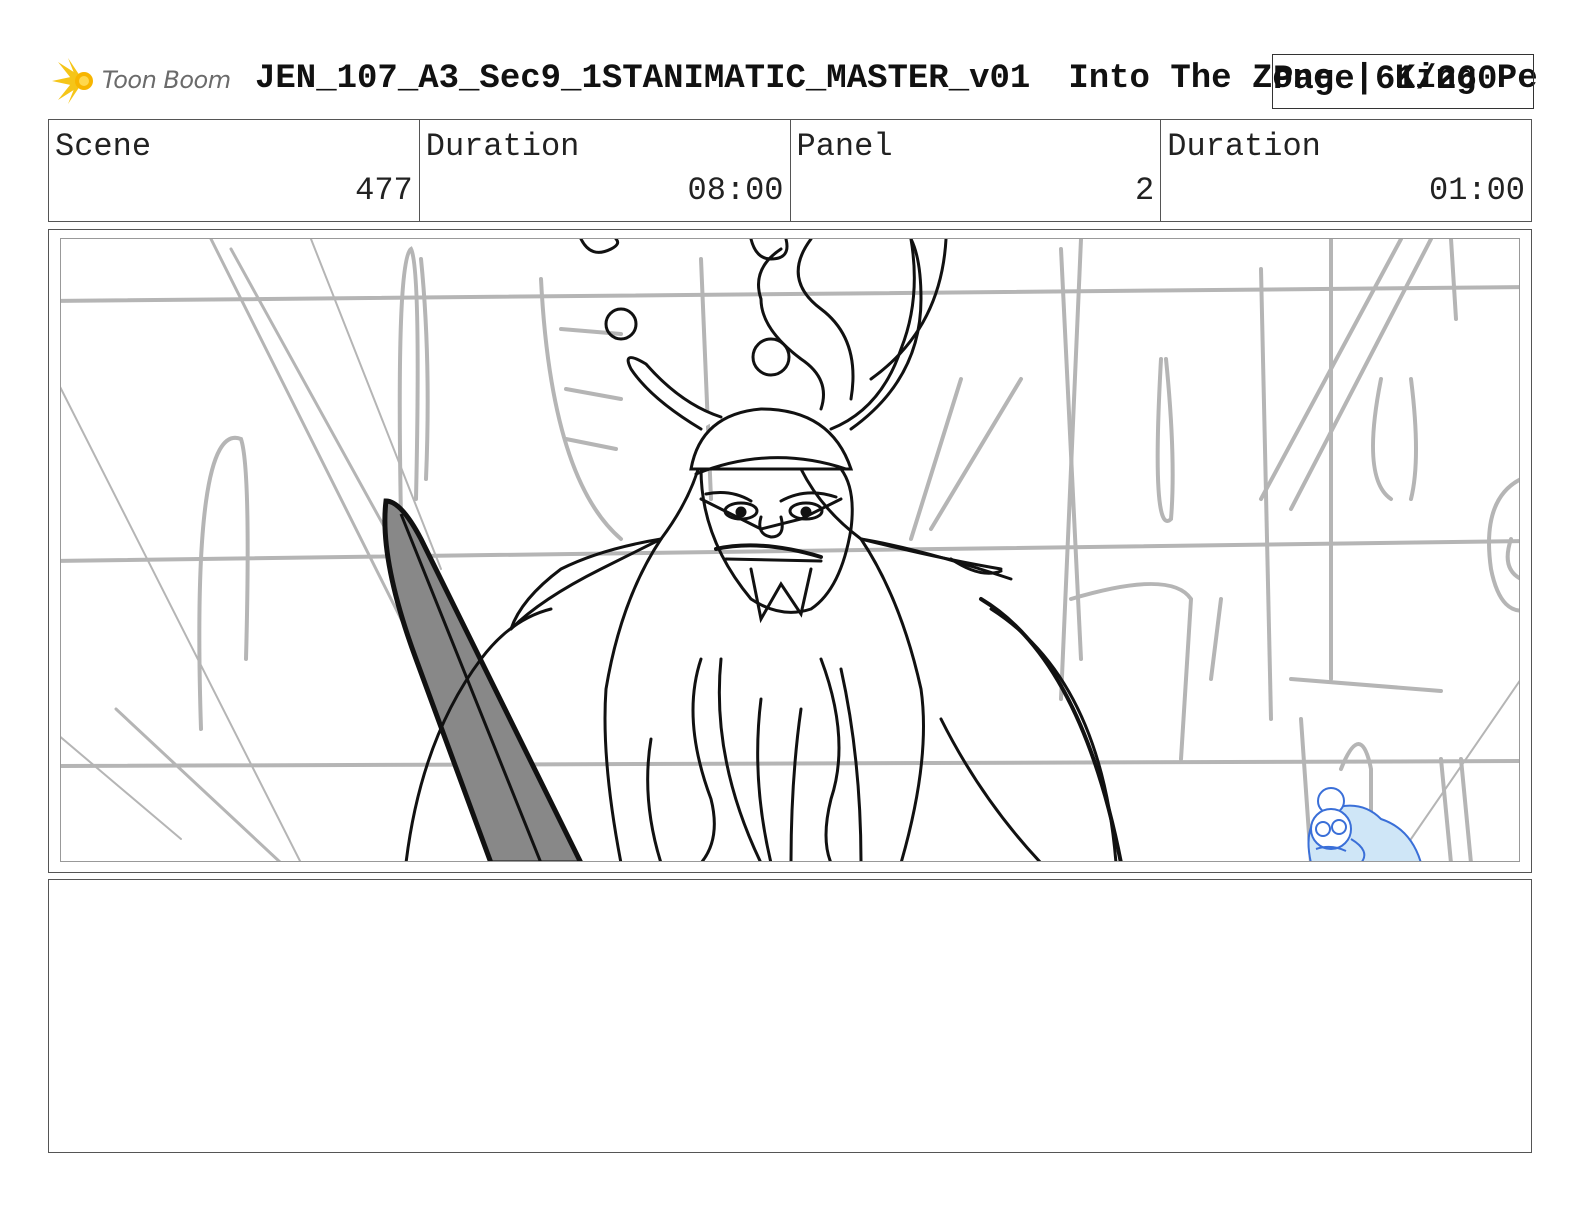 Image resolution: width=1584 pixels, height=1224 pixels. I want to click on toon-boom-logo: Toon Boom, so click(145, 81).